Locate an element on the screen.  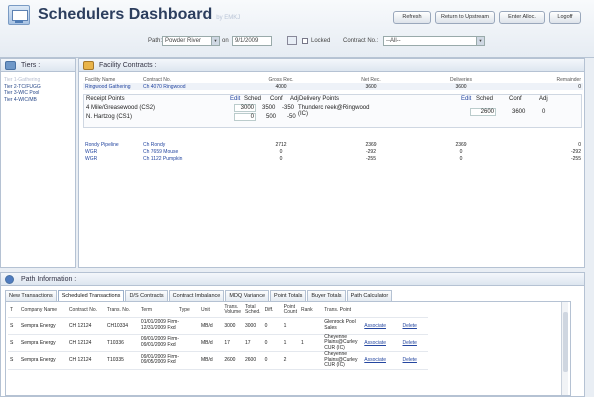
receipt-sched-input: 3000 is located at coordinates (245, 108).